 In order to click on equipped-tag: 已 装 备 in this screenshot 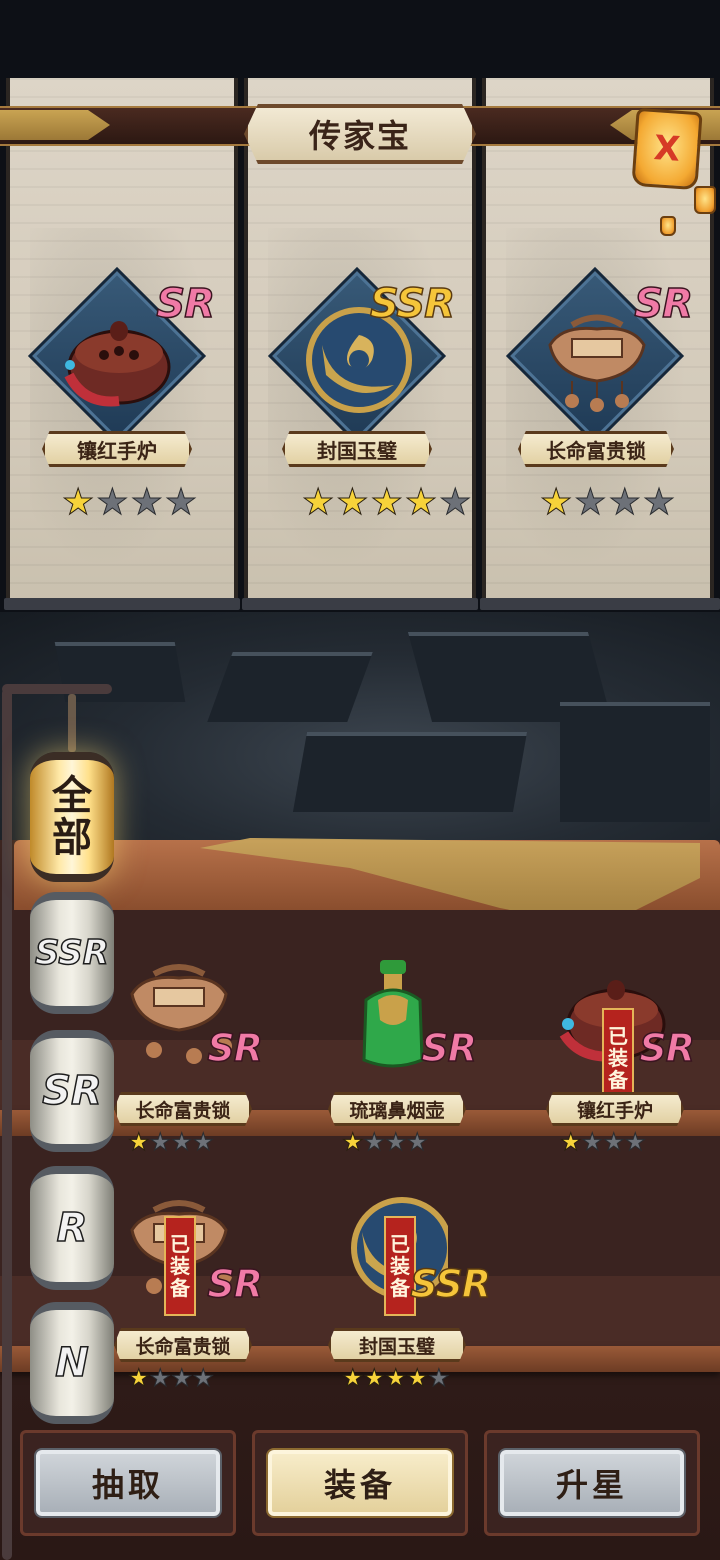, I will do `click(180, 1266)`.